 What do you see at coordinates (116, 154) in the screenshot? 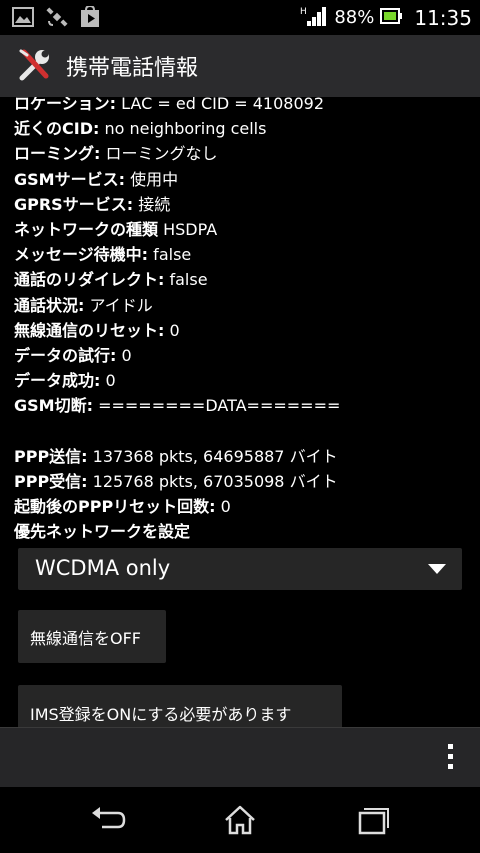
I see `info-row-roaming: ローミング: ローミングなし` at bounding box center [116, 154].